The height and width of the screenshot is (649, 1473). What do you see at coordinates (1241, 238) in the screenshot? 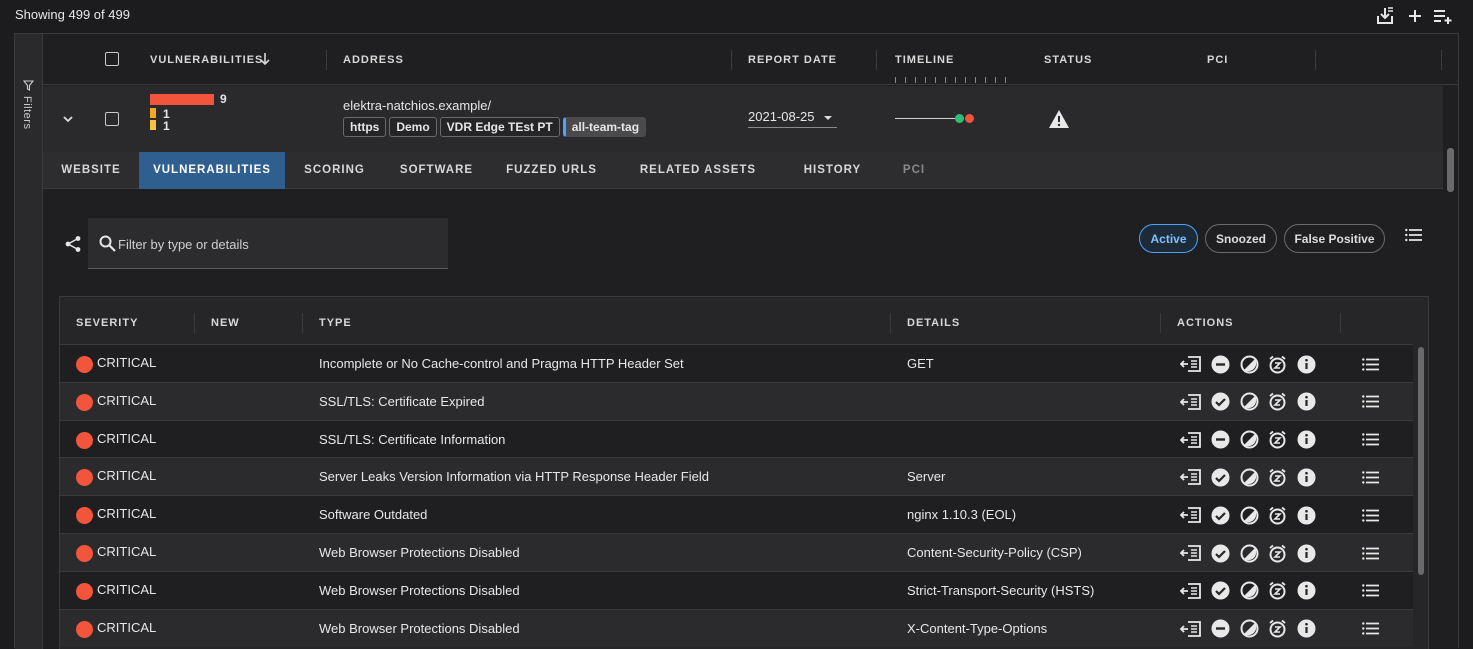
I see `snoozed-toggle: Snoozed` at bounding box center [1241, 238].